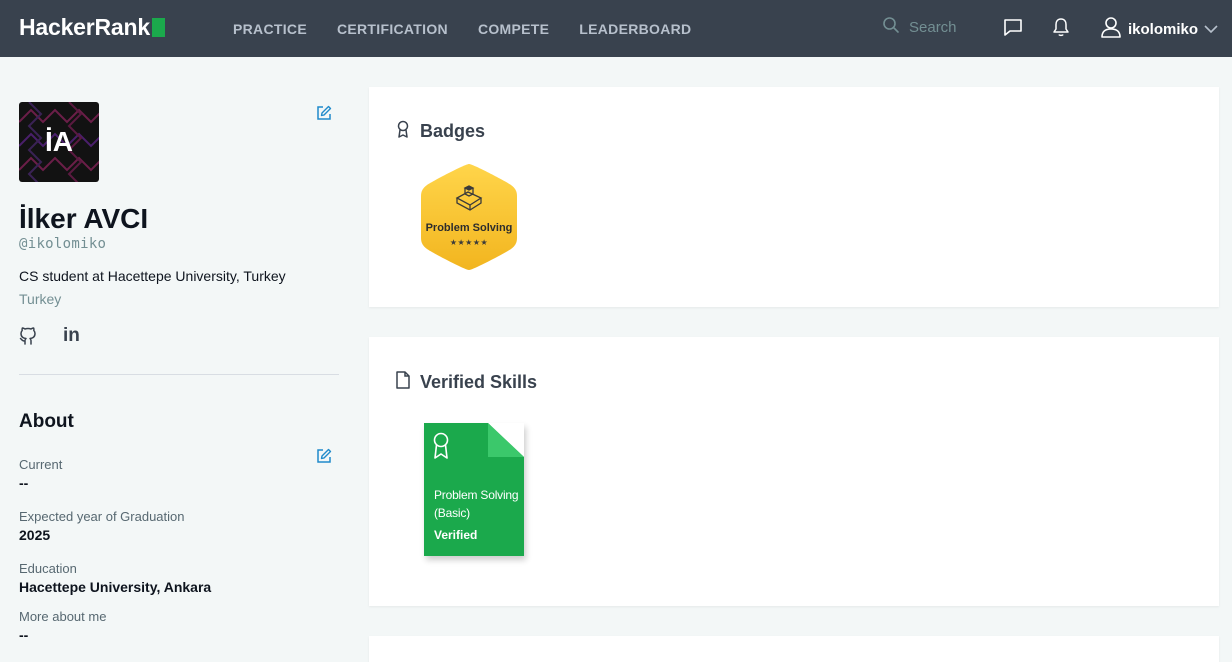 This screenshot has width=1232, height=662. What do you see at coordinates (84, 218) in the screenshot?
I see `profile-name: İlker AVCI` at bounding box center [84, 218].